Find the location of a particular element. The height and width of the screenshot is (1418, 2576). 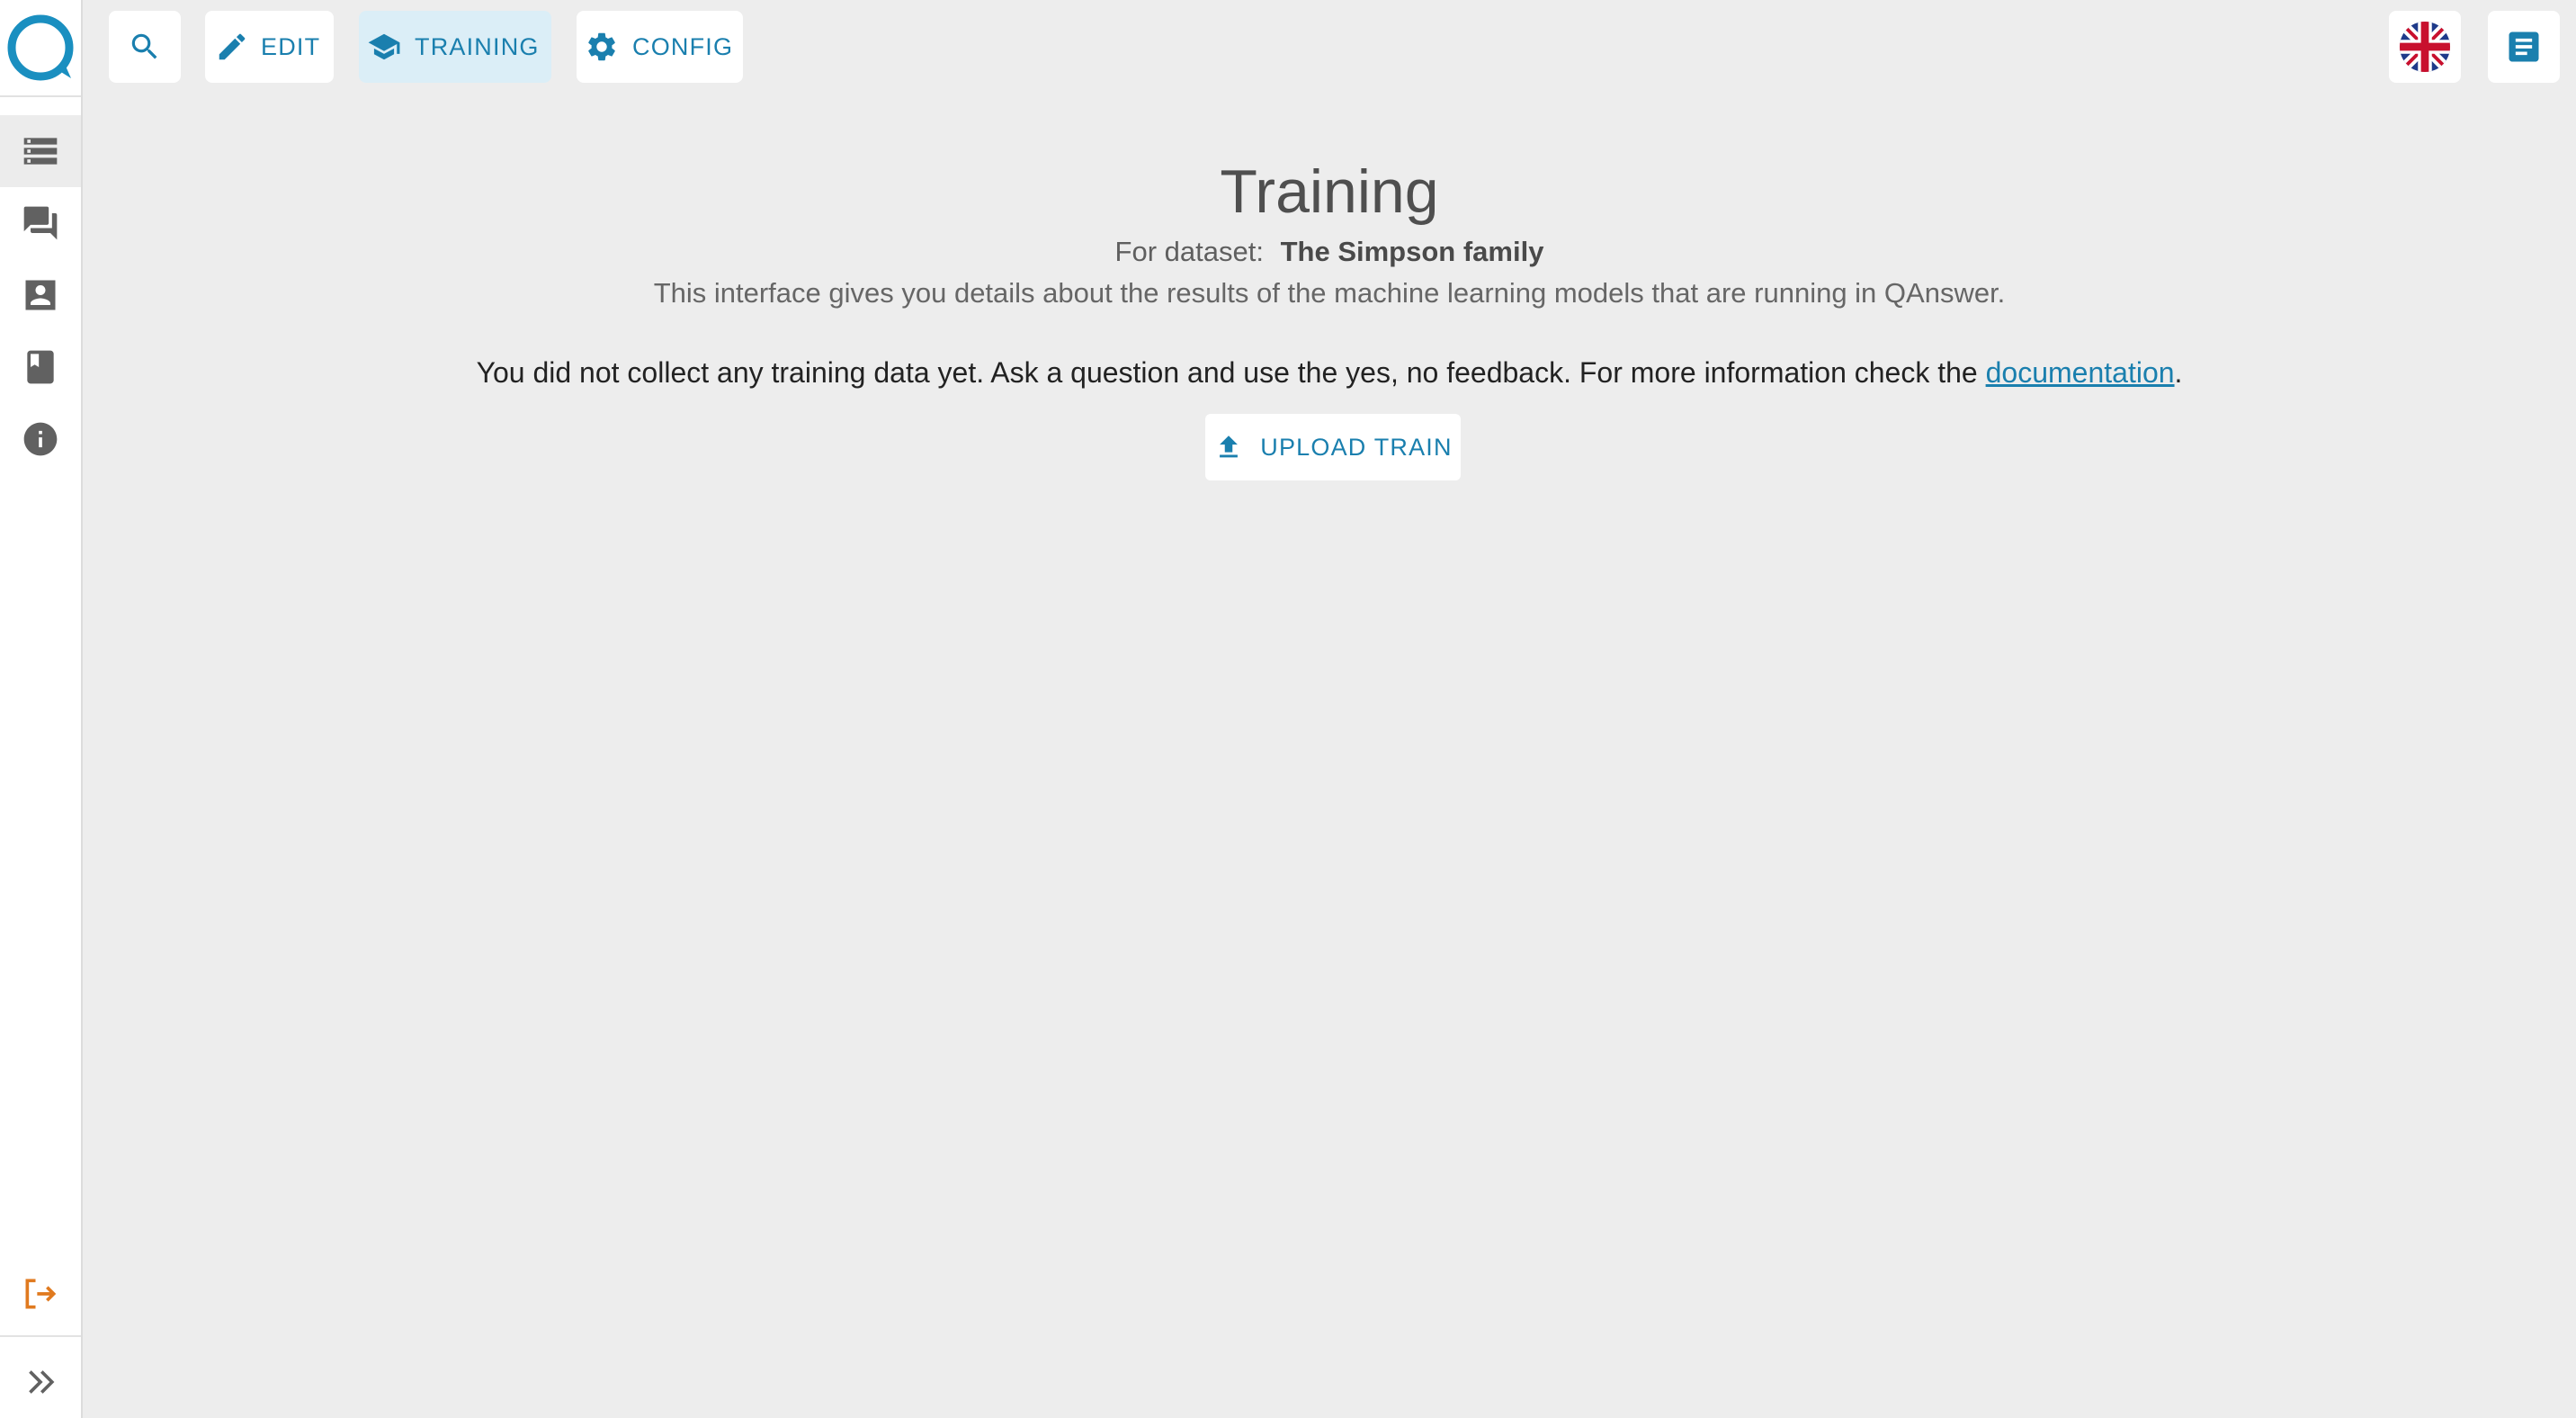

contact-icon is located at coordinates (40, 295).